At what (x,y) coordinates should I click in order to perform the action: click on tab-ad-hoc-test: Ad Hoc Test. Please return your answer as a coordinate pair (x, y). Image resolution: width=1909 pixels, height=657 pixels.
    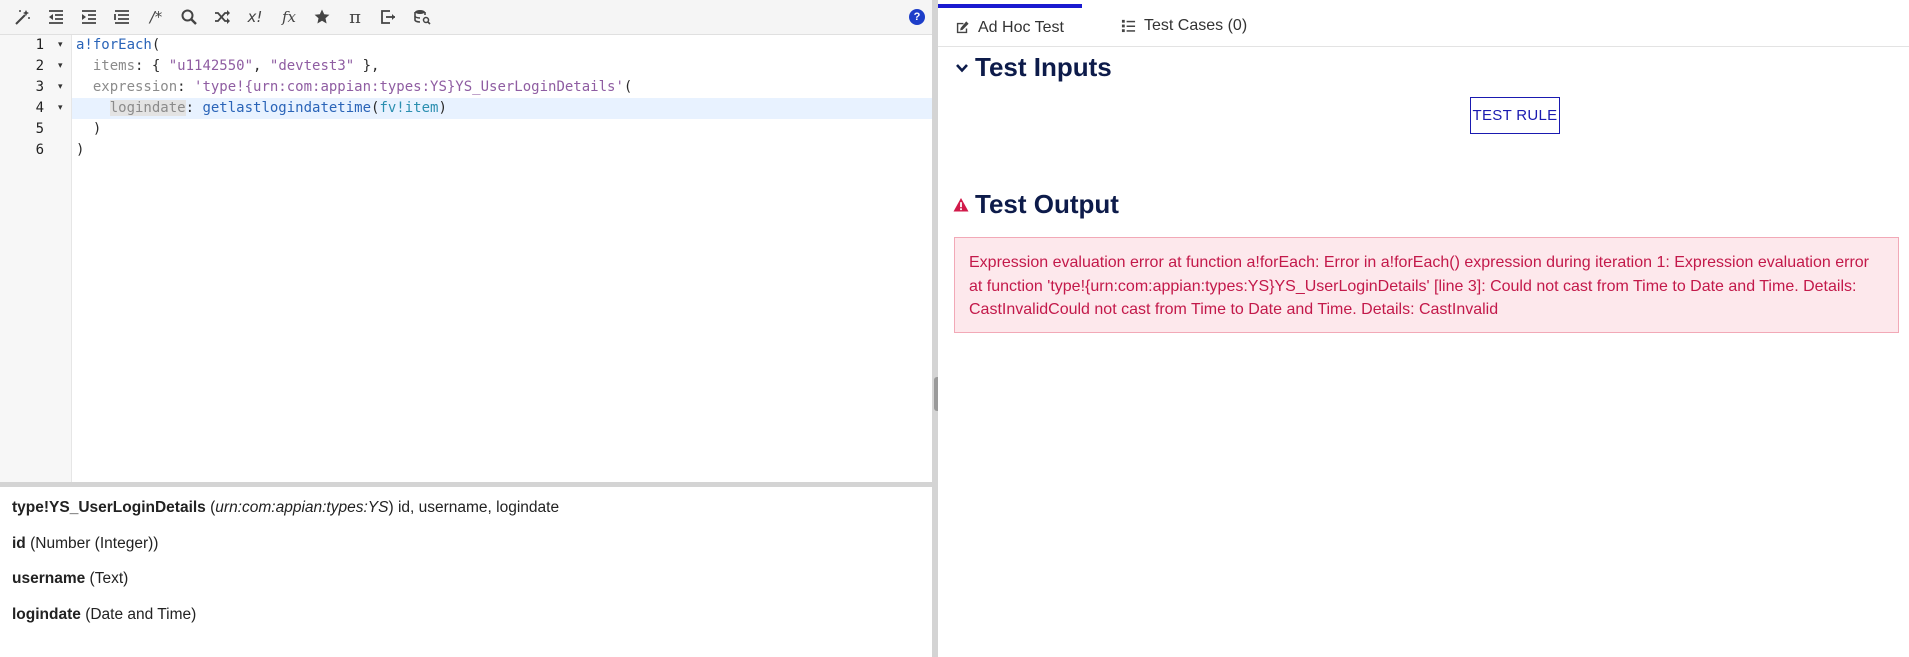
    Looking at the image, I should click on (1010, 25).